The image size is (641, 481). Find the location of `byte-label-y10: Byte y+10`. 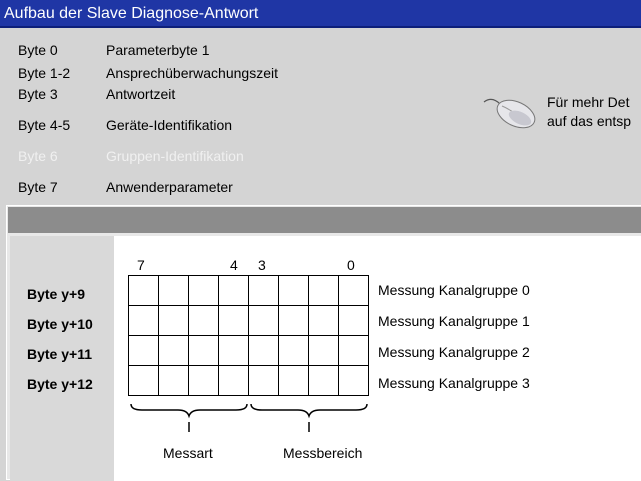

byte-label-y10: Byte y+10 is located at coordinates (60, 324).